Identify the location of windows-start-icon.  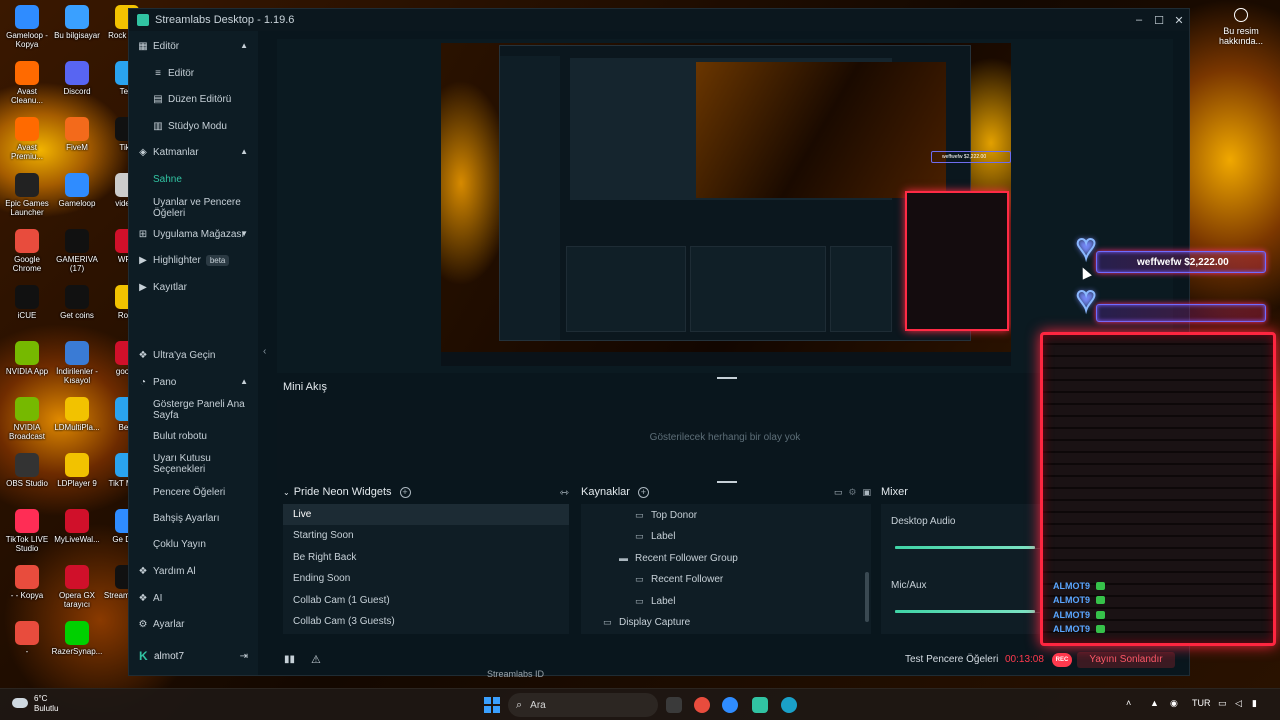
(492, 705).